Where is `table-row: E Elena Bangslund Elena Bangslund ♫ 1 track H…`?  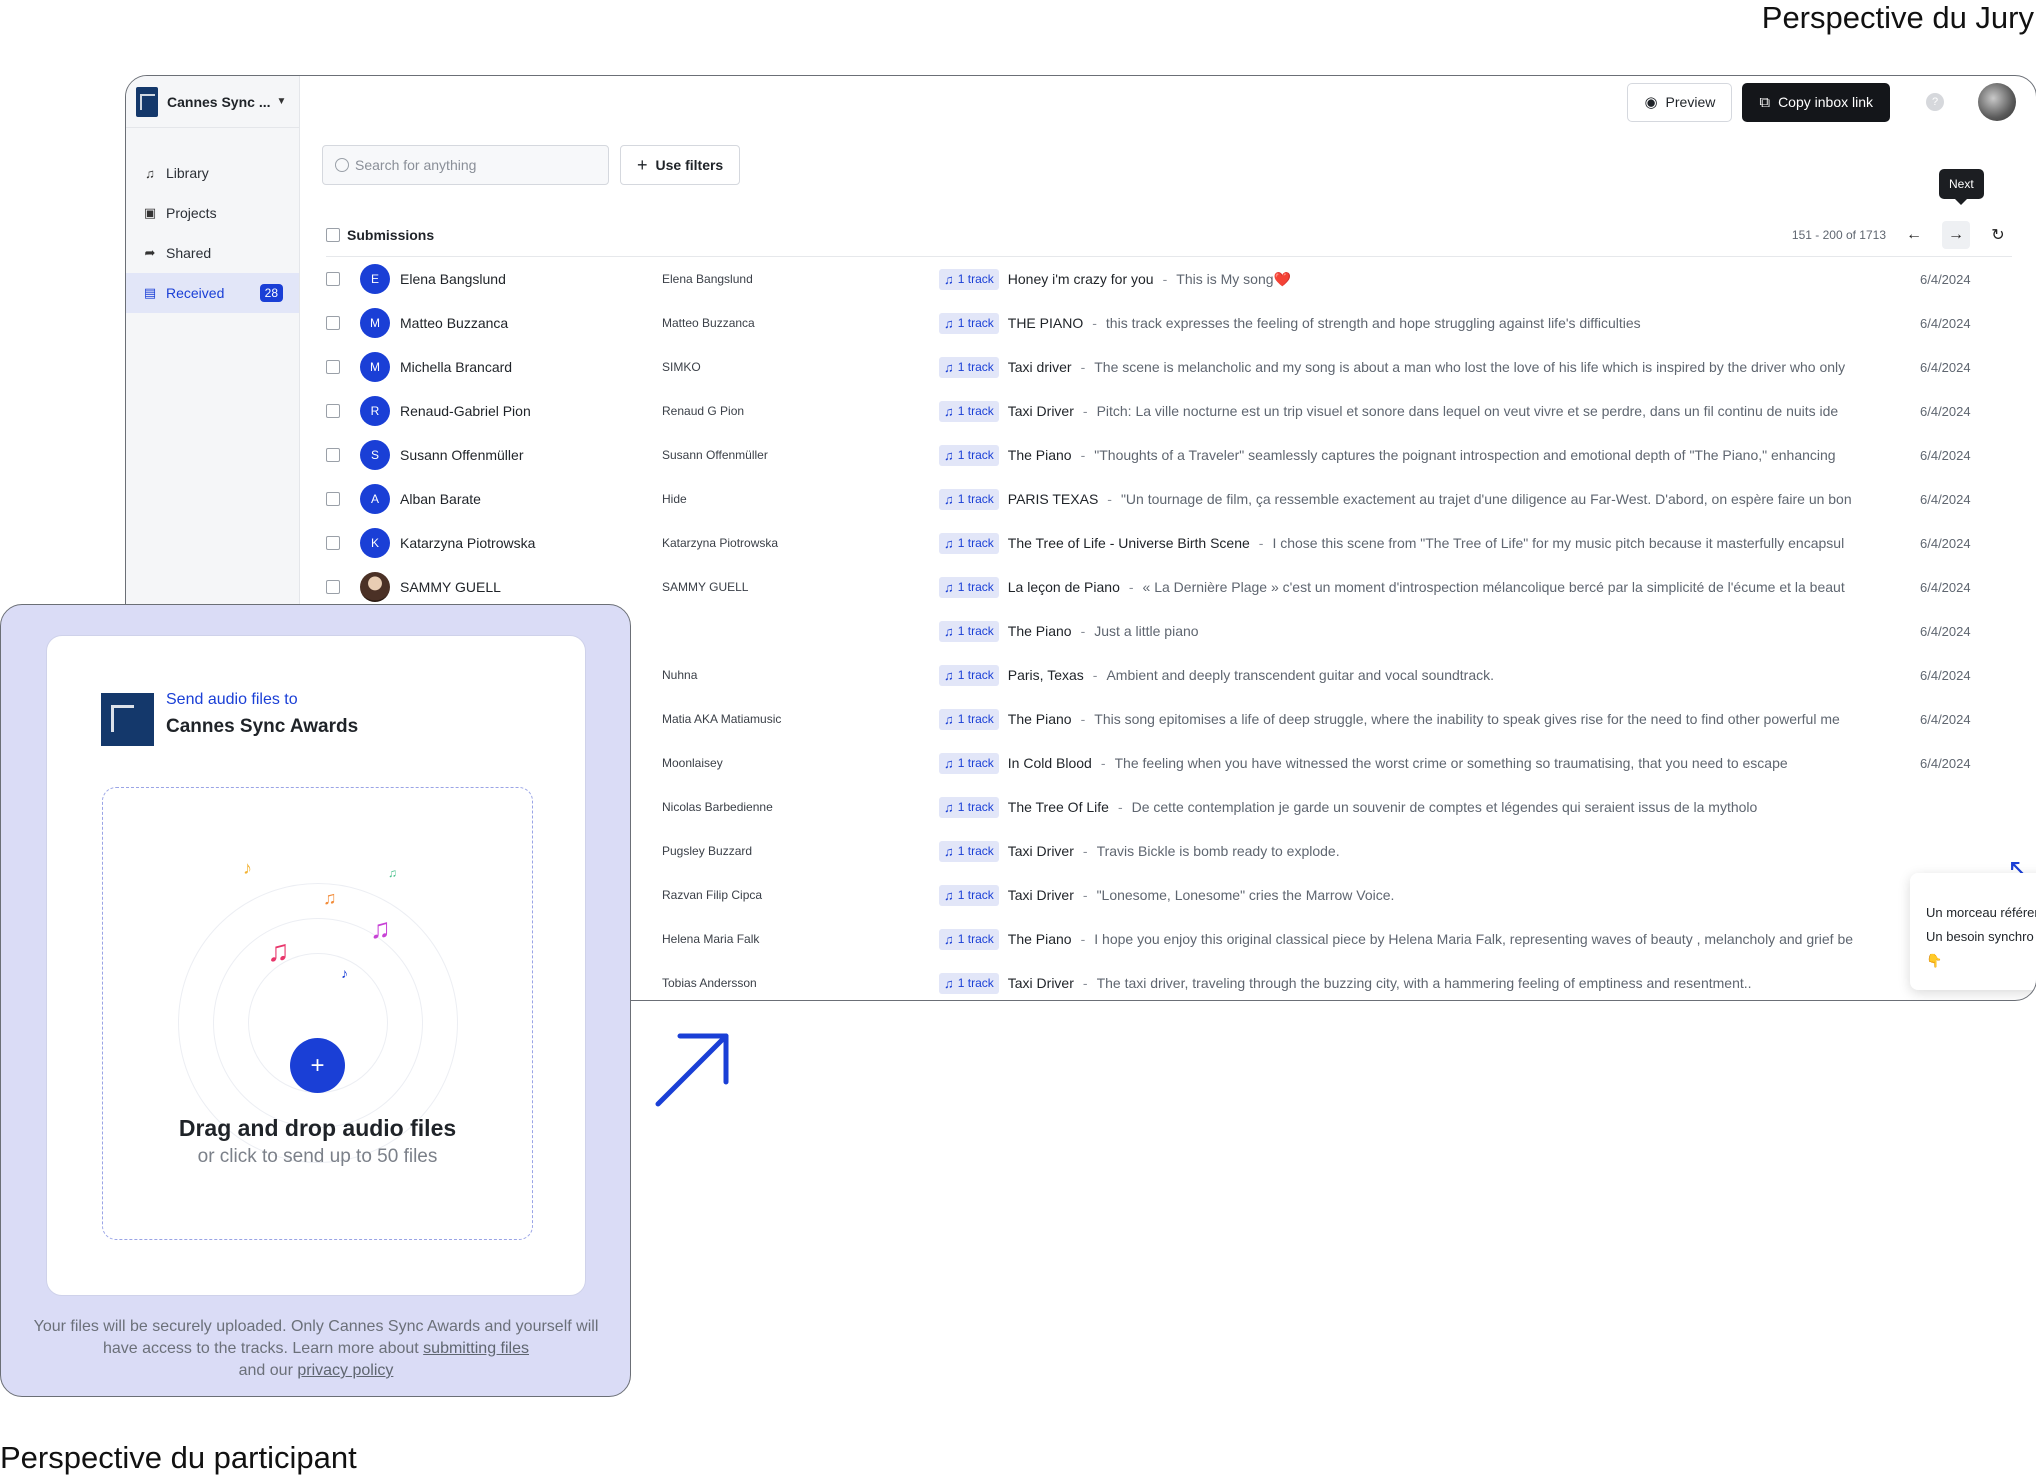 table-row: E Elena Bangslund Elena Bangslund ♫ 1 track H… is located at coordinates (1169, 279).